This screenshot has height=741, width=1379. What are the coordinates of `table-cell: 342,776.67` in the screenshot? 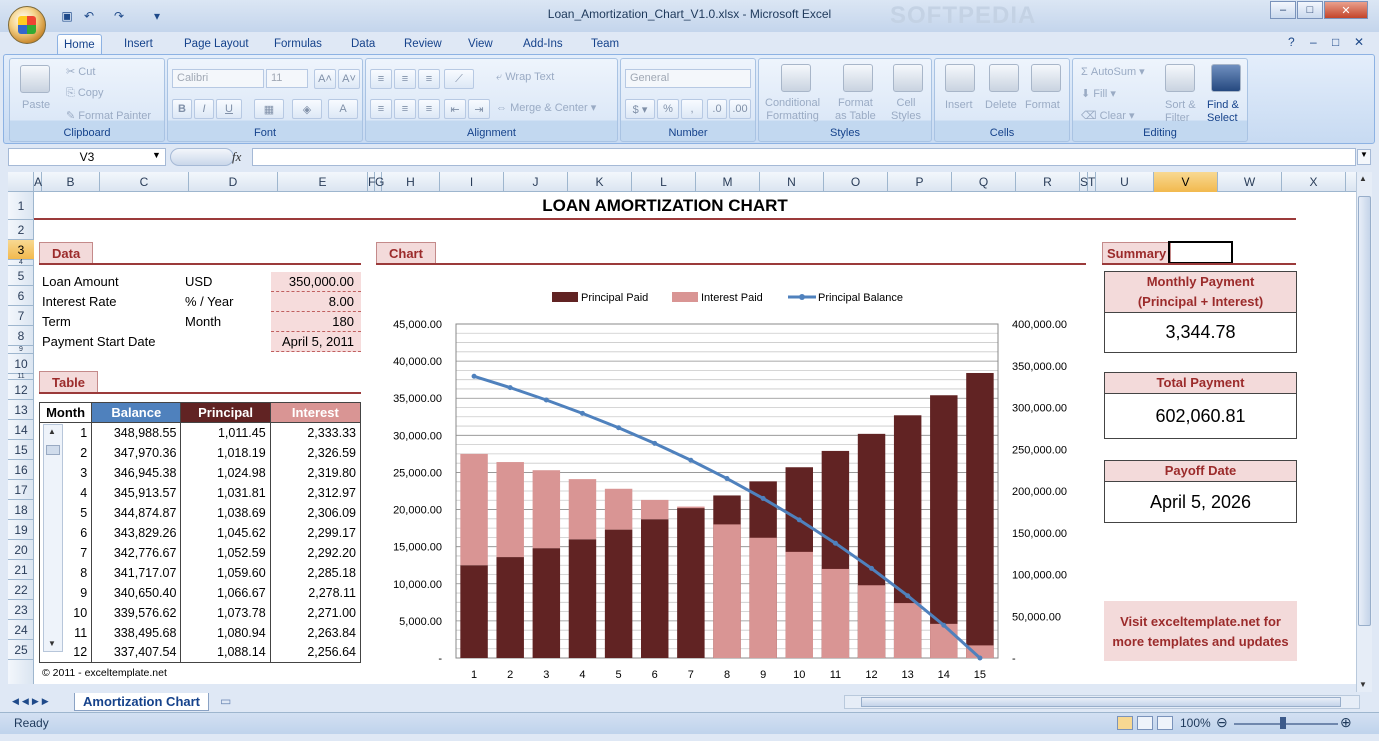 It's located at (136, 552).